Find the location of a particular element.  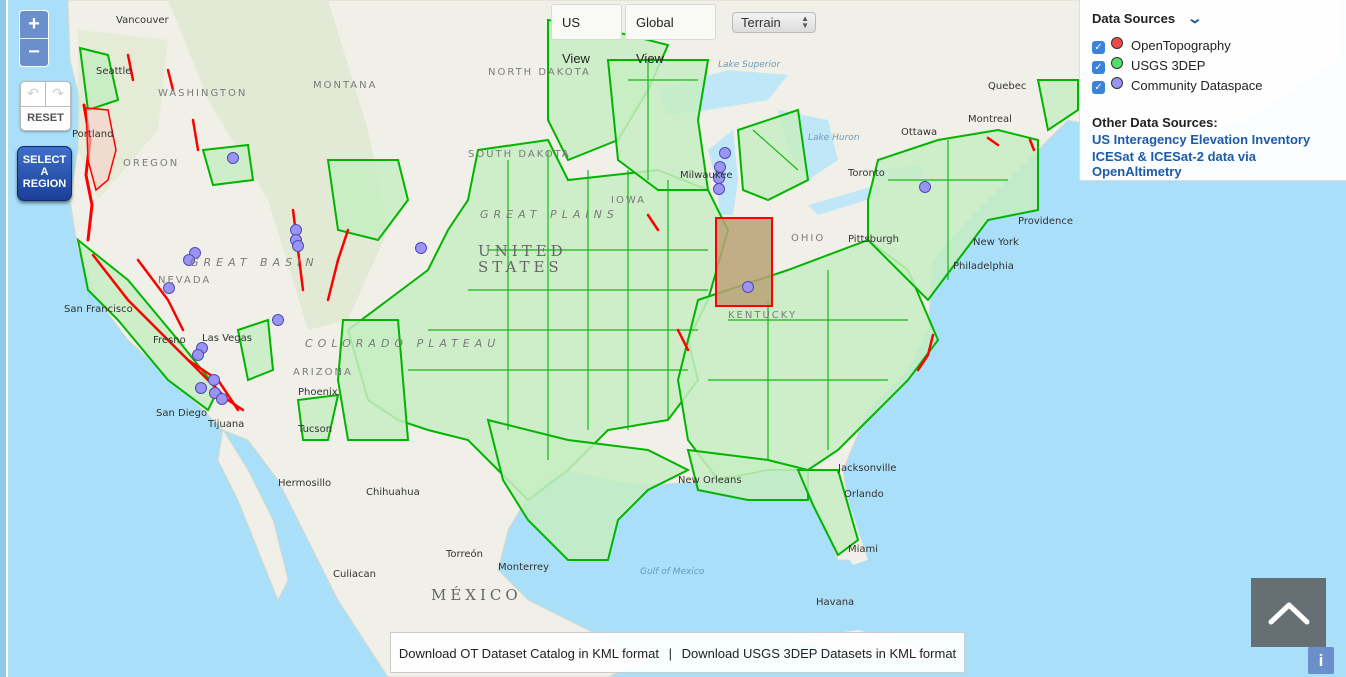

usgs-3dep-dot-icon is located at coordinates (1117, 63).